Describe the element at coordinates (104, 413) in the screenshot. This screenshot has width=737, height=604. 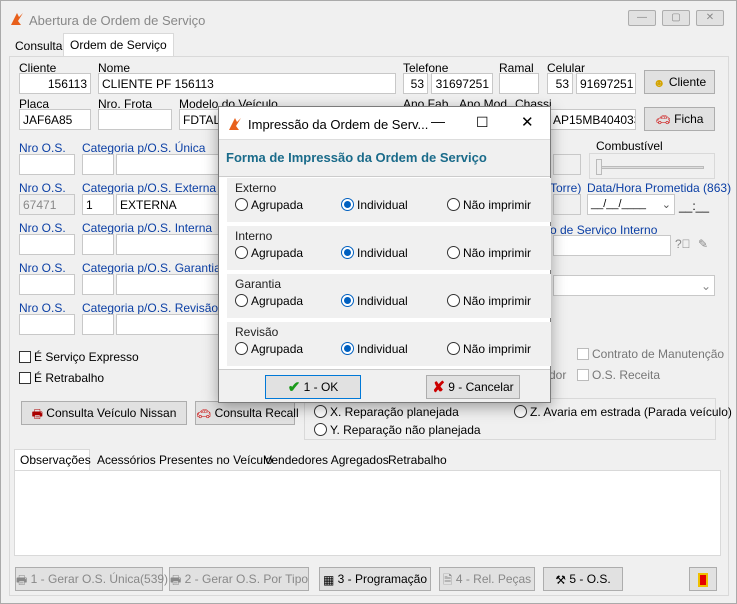
I see `consulta-nissan-button: 🖶 Consulta Veículo Nissan` at that location.